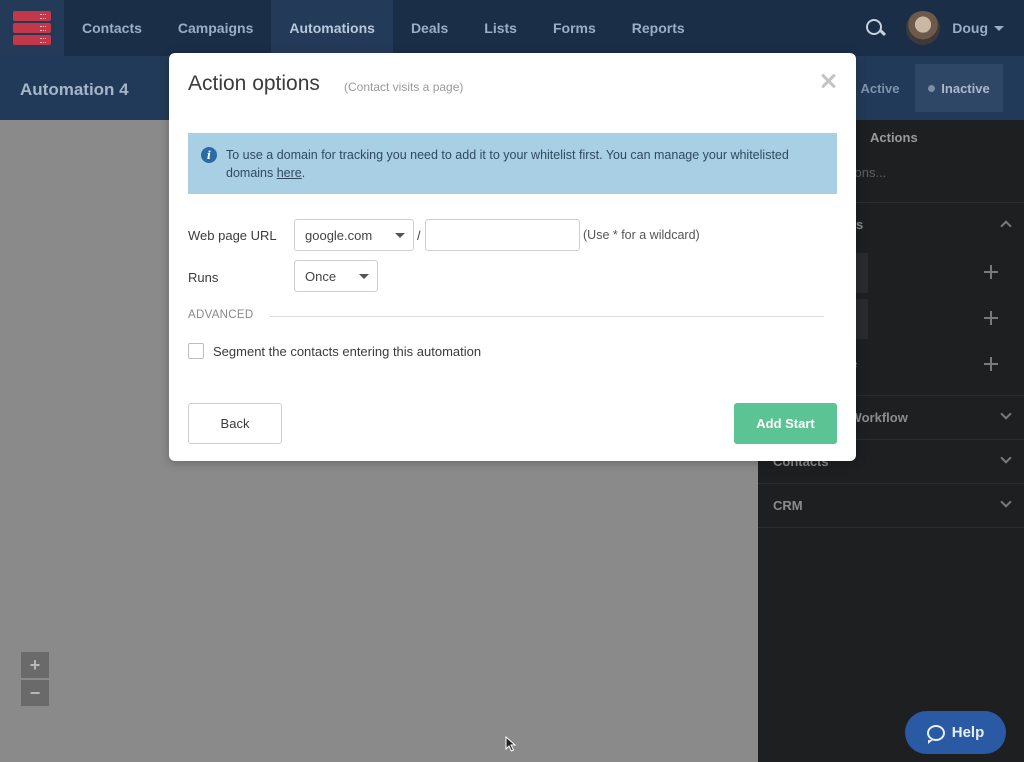  What do you see at coordinates (289, 173) in the screenshot?
I see `whitelist-link: here` at bounding box center [289, 173].